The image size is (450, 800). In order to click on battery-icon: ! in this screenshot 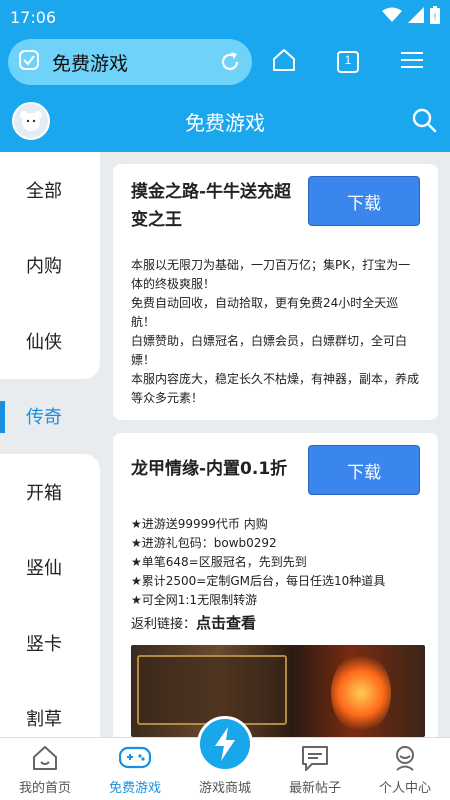, I will do `click(435, 17)`.